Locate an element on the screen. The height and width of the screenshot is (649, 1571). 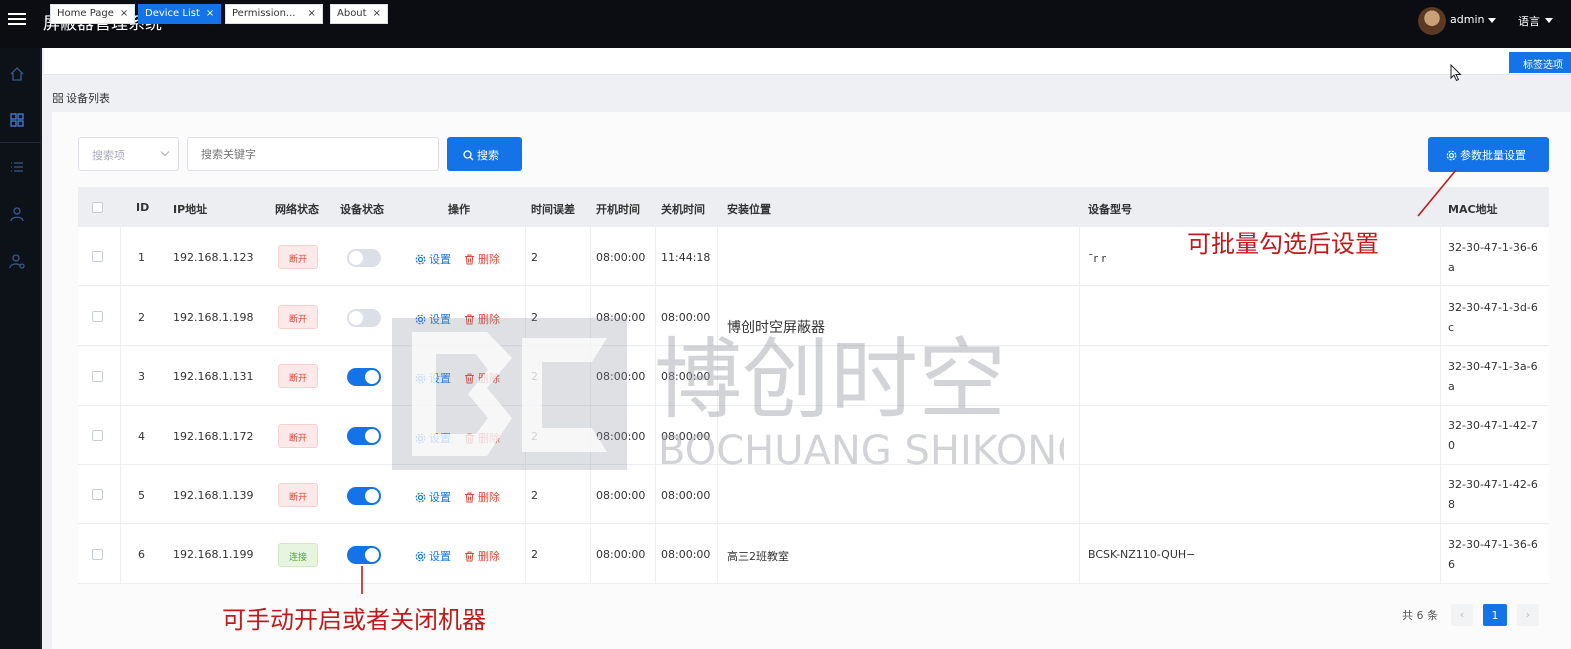
device-model: ¯r r is located at coordinates (1097, 258).